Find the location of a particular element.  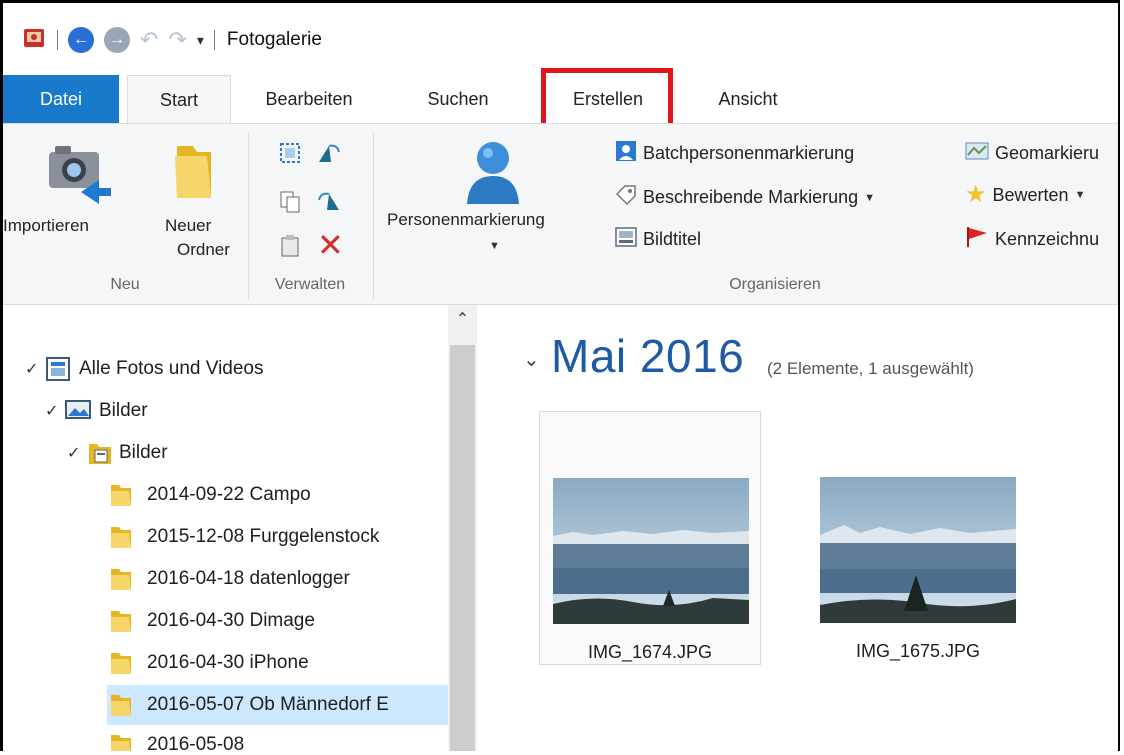

descriptive-tag-dropdown-icon: ▼ is located at coordinates (870, 197).